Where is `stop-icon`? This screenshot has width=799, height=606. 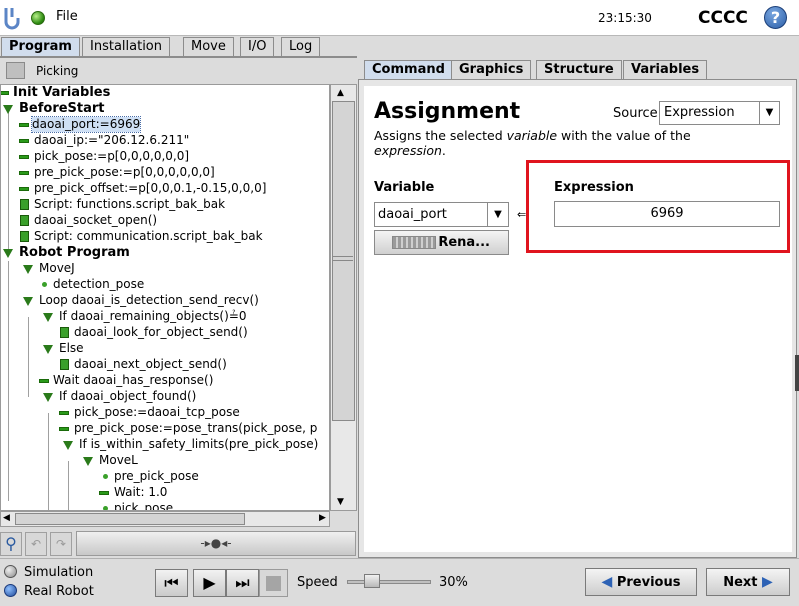 stop-icon is located at coordinates (273, 583).